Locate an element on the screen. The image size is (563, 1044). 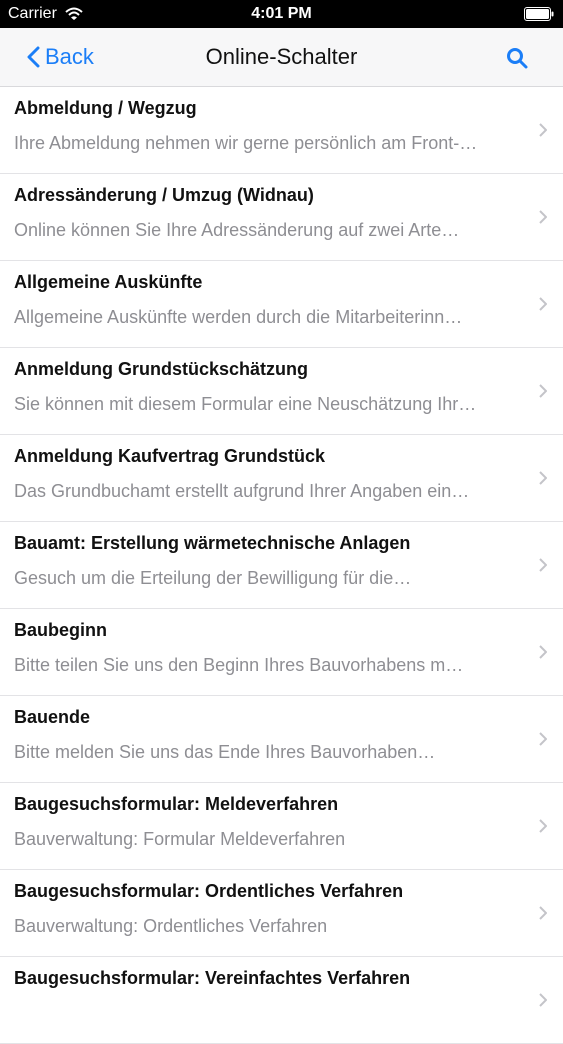
list-item-title: Bauende is located at coordinates (52, 717).